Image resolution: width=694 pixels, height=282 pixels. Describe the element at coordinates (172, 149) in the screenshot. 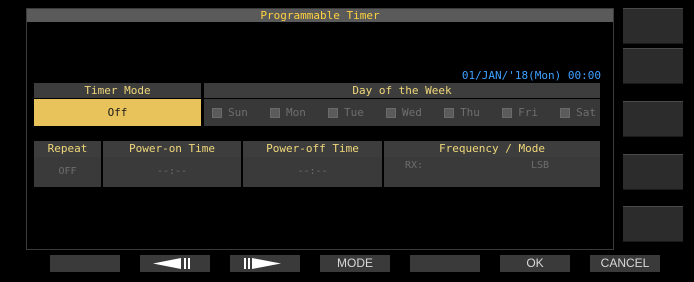

I see `power-on-header: Power-on Time` at that location.